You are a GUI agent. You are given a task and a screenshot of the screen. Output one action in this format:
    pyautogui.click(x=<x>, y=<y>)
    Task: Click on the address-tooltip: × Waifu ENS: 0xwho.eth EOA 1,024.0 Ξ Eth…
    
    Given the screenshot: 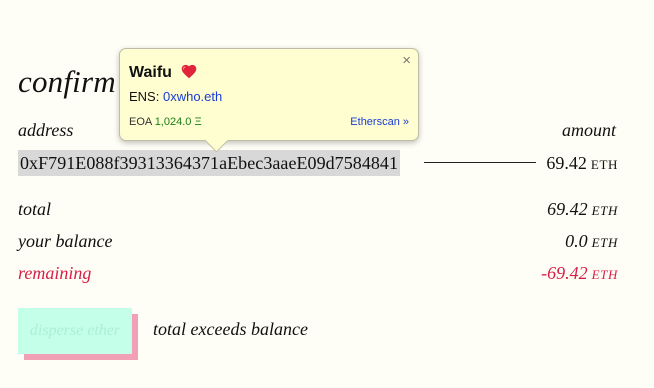 What is the action you would take?
    pyautogui.click(x=269, y=100)
    